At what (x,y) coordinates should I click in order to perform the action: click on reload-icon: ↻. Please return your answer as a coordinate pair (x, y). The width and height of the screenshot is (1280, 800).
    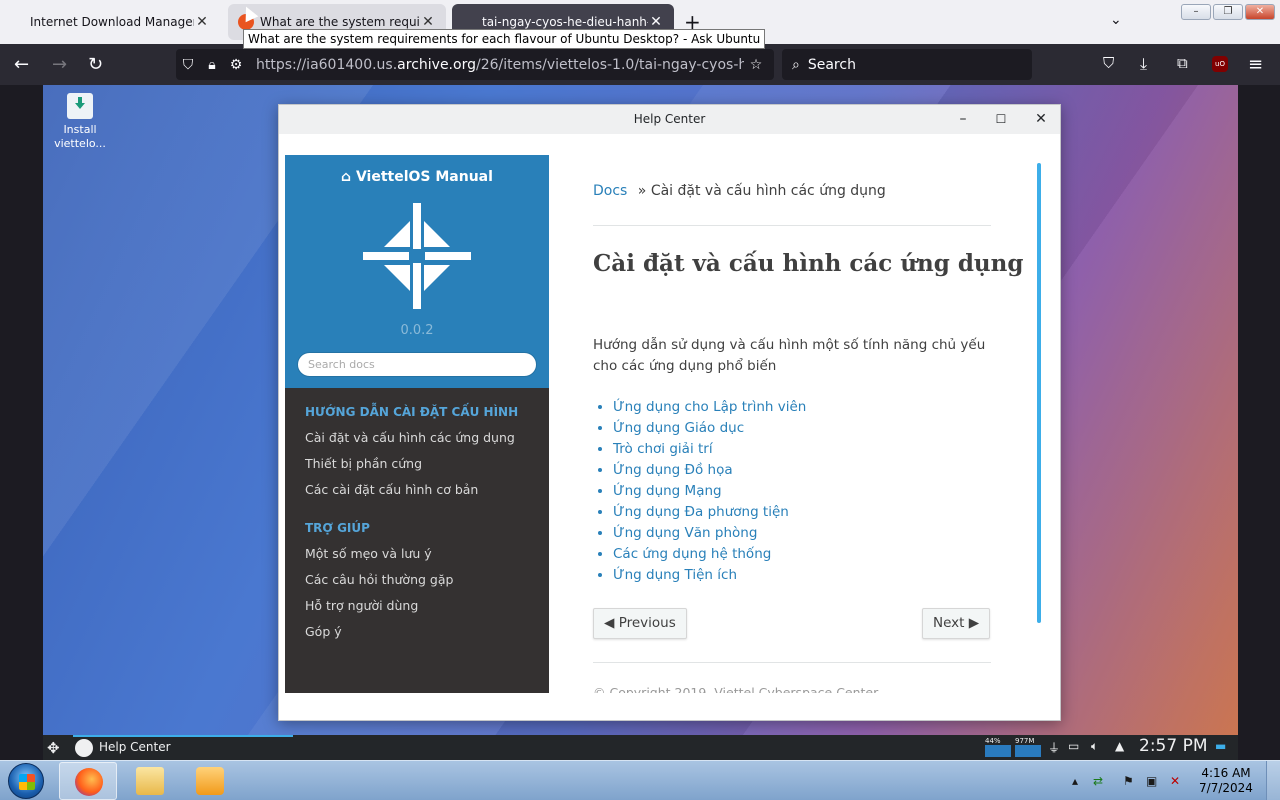
    Looking at the image, I should click on (95, 64).